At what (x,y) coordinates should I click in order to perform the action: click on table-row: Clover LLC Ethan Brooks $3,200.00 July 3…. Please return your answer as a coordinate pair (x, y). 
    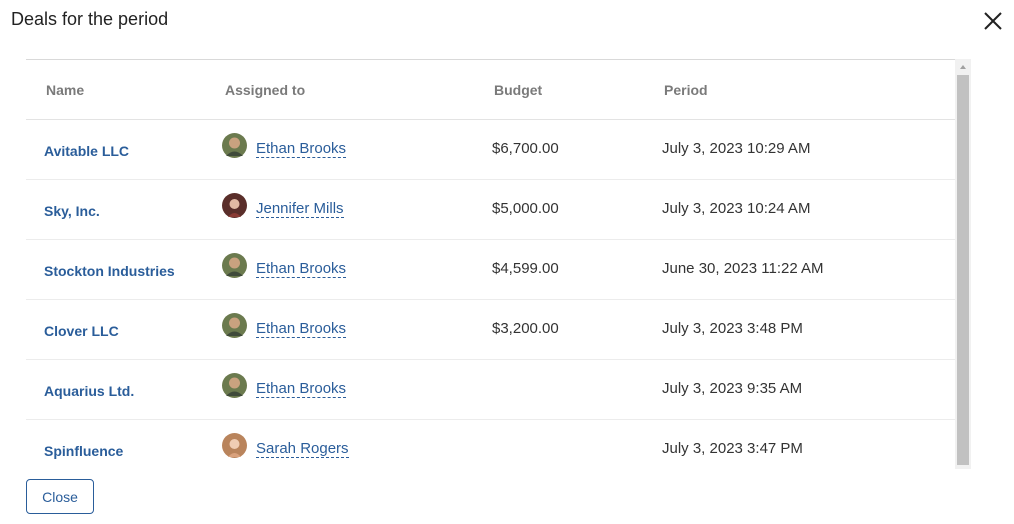
    Looking at the image, I should click on (490, 330).